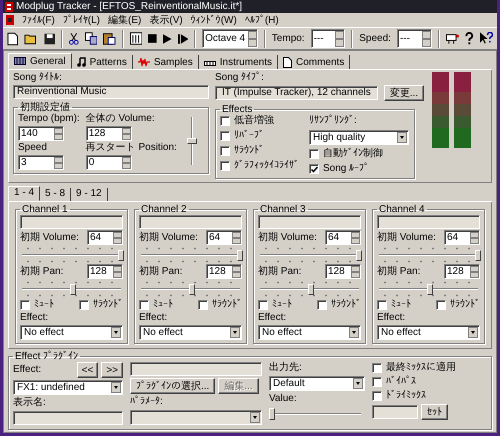  Describe the element at coordinates (91, 39) in the screenshot. I see `copy-icon` at that location.